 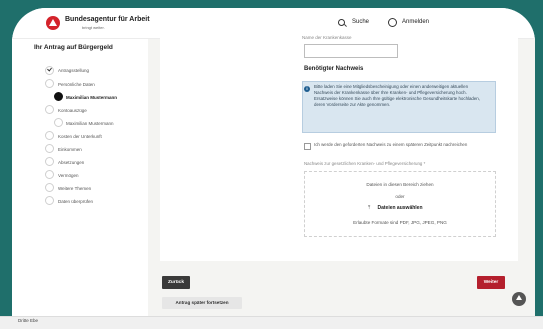 What do you see at coordinates (341, 22) in the screenshot?
I see `search-icon` at bounding box center [341, 22].